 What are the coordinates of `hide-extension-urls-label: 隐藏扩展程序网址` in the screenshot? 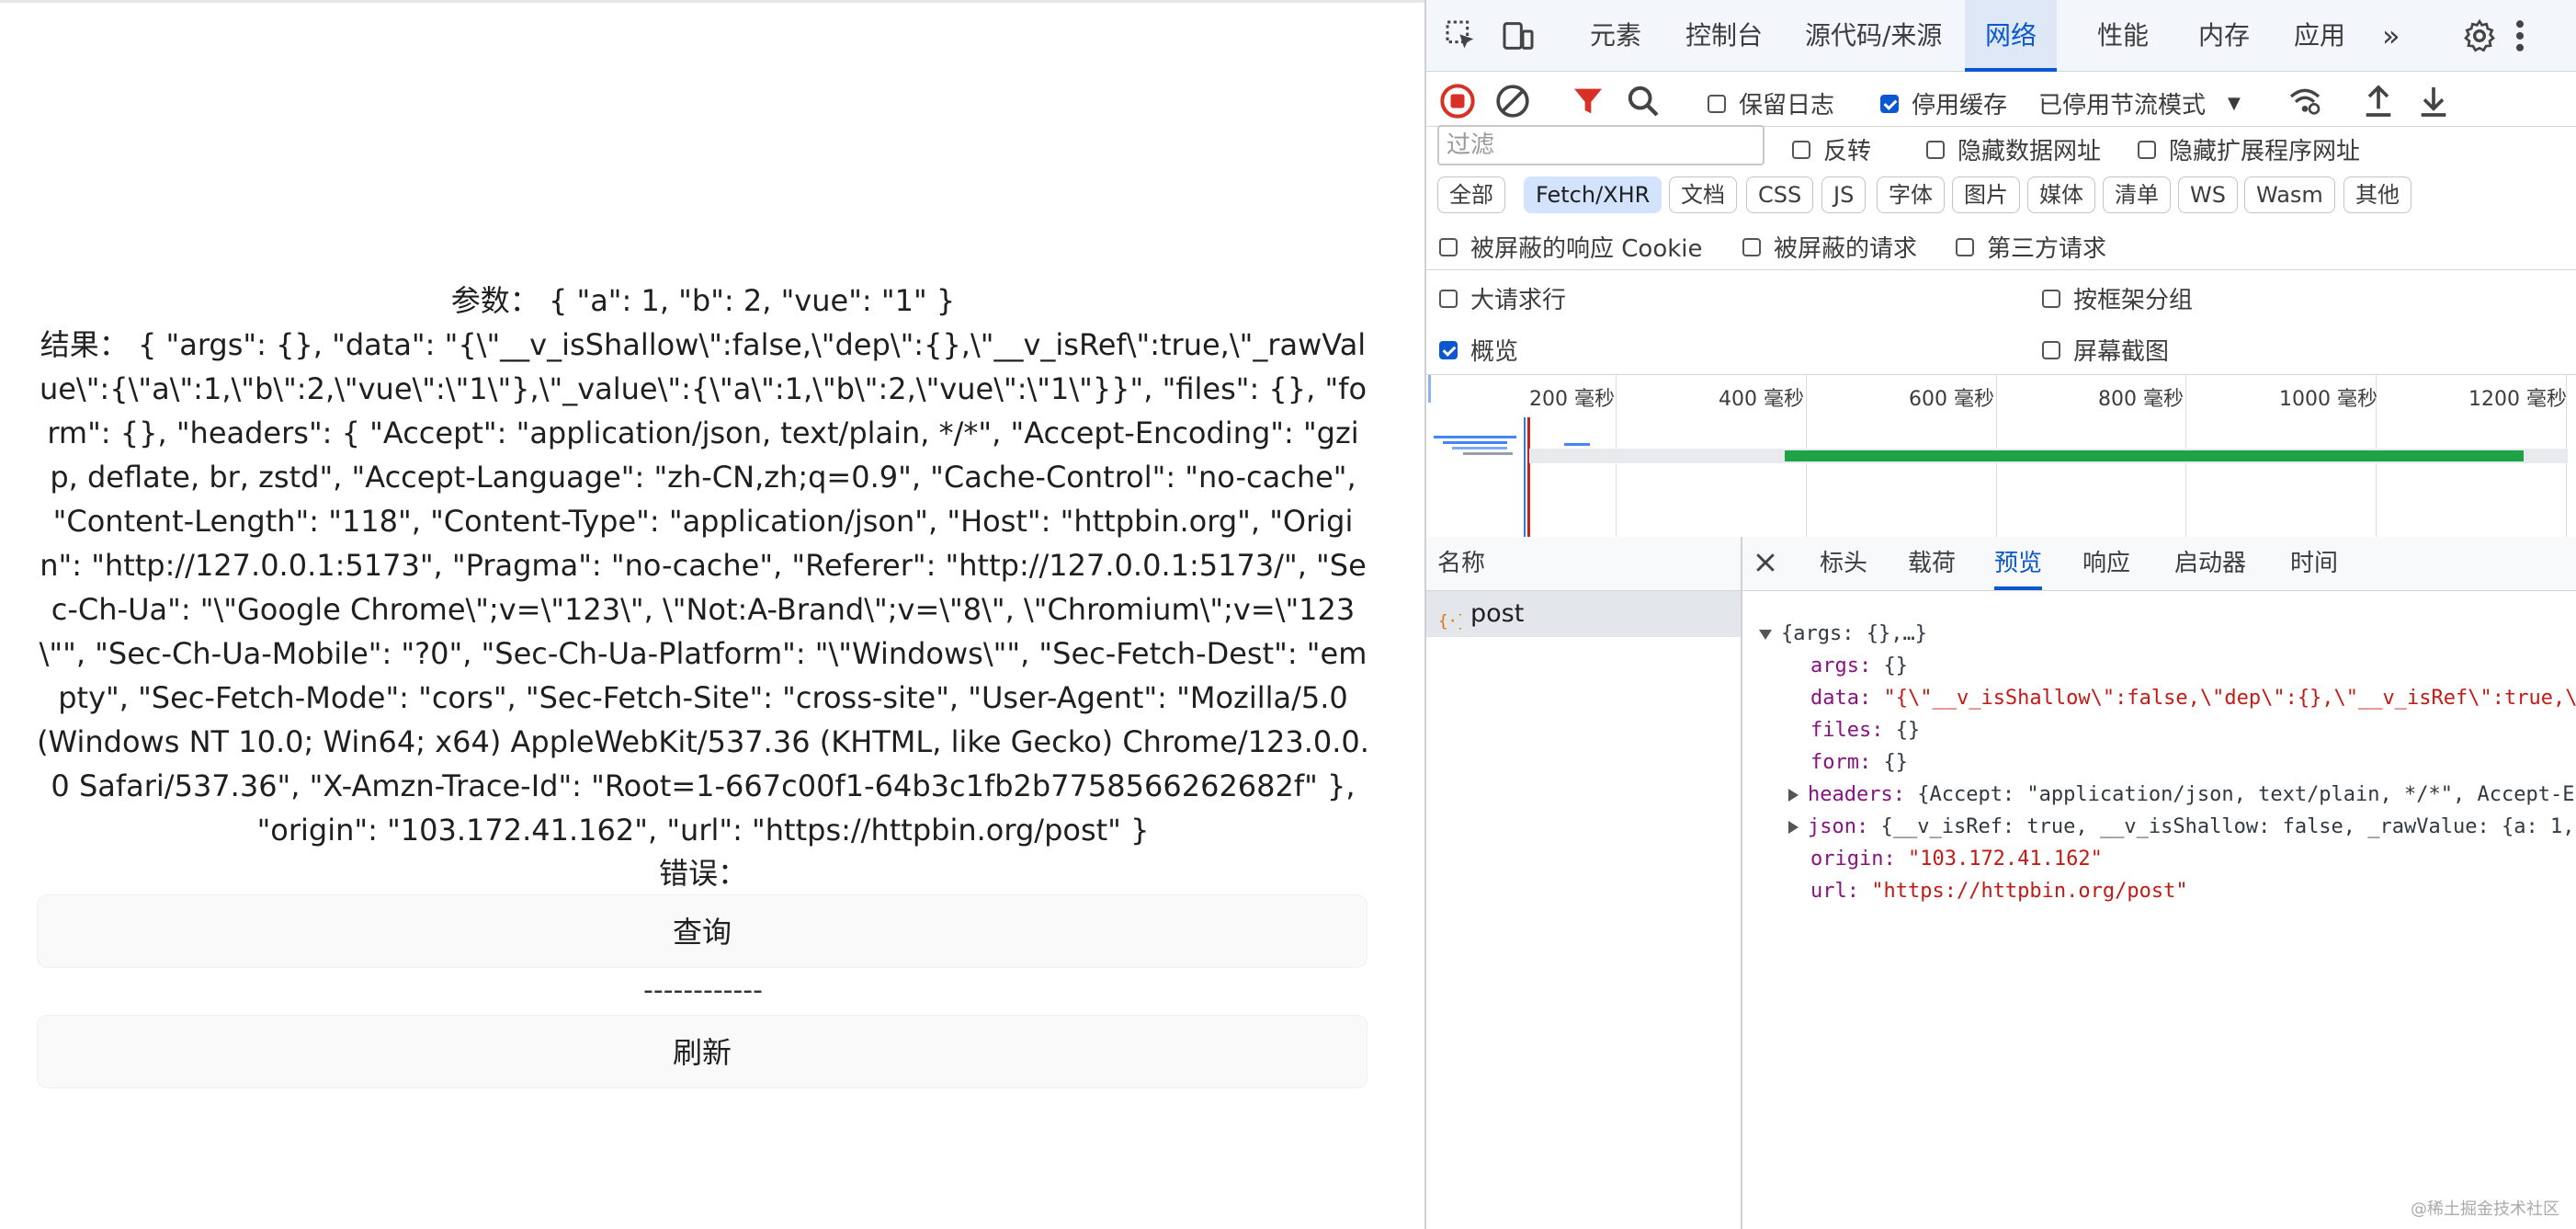 It's located at (2265, 152).